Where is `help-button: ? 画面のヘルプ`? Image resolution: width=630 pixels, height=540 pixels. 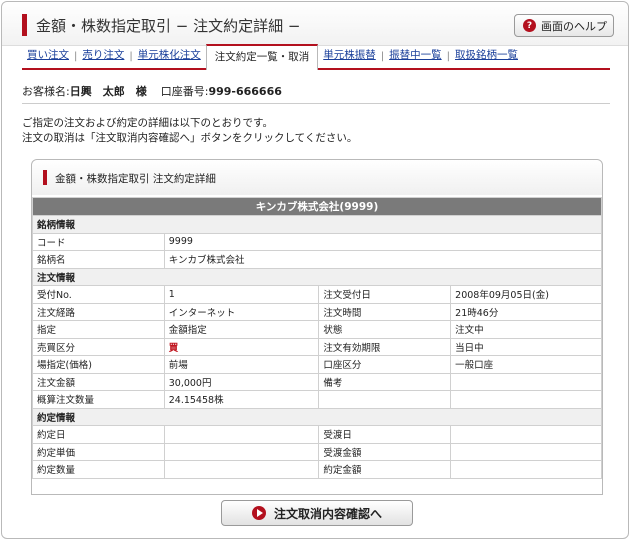
help-button: ? 画面のヘルプ is located at coordinates (564, 25).